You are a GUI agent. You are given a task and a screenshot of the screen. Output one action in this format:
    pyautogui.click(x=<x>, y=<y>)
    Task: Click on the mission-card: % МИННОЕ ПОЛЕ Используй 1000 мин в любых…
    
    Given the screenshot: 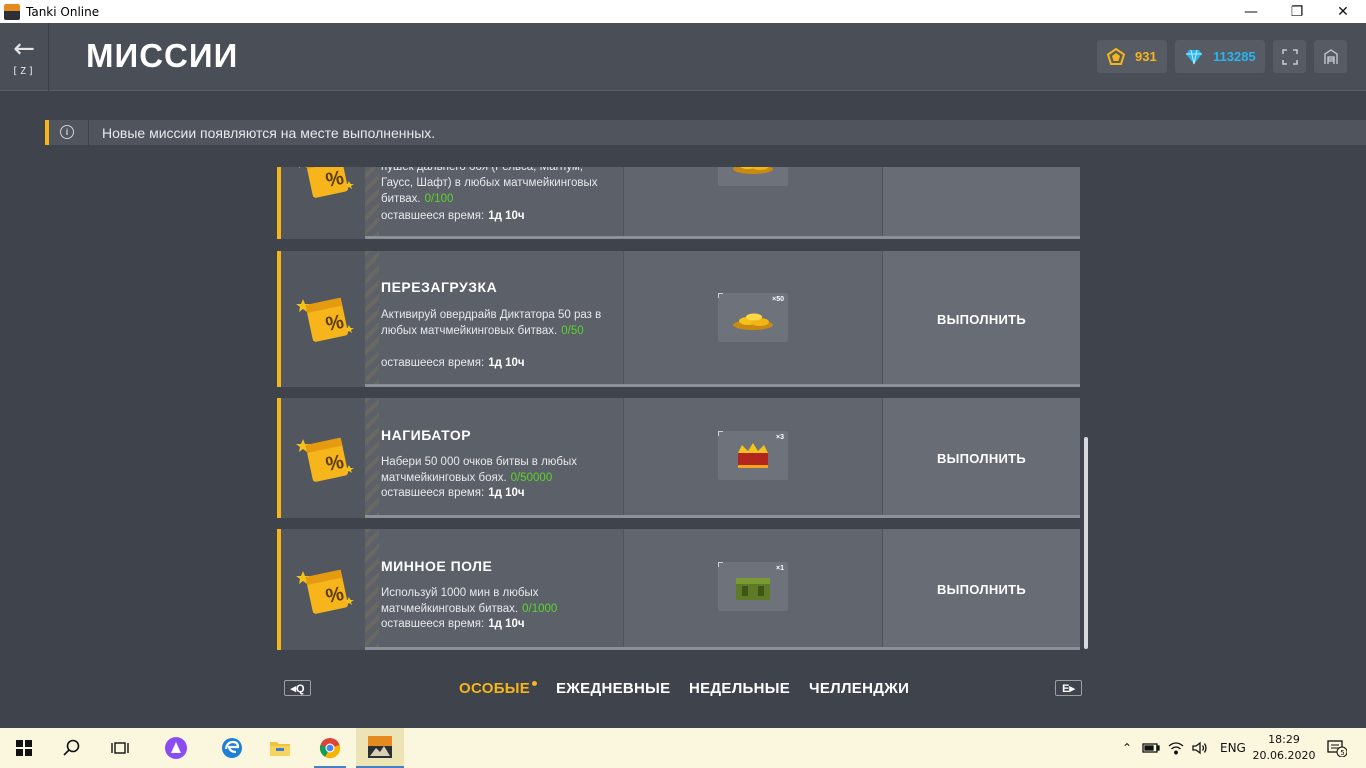 What is the action you would take?
    pyautogui.click(x=678, y=589)
    